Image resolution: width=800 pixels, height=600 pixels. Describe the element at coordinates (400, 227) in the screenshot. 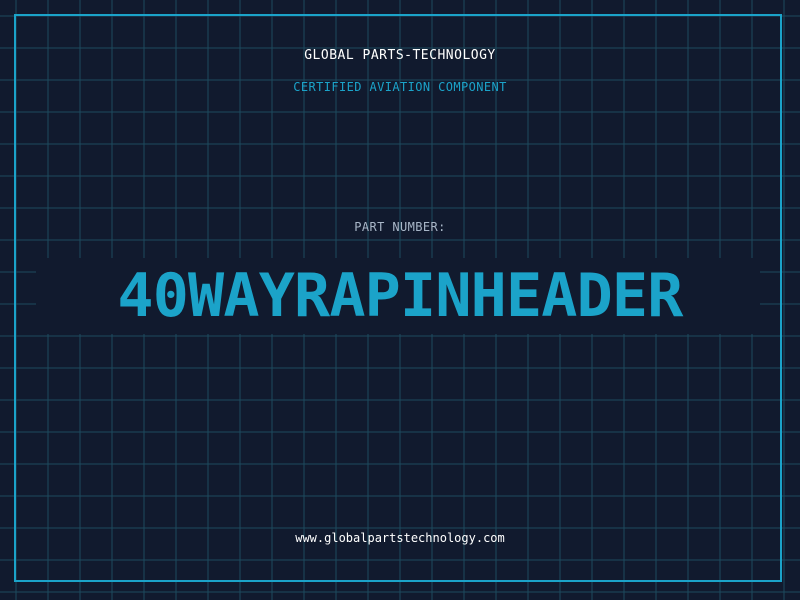

I see `part-number-label: PART NUMBER:` at that location.